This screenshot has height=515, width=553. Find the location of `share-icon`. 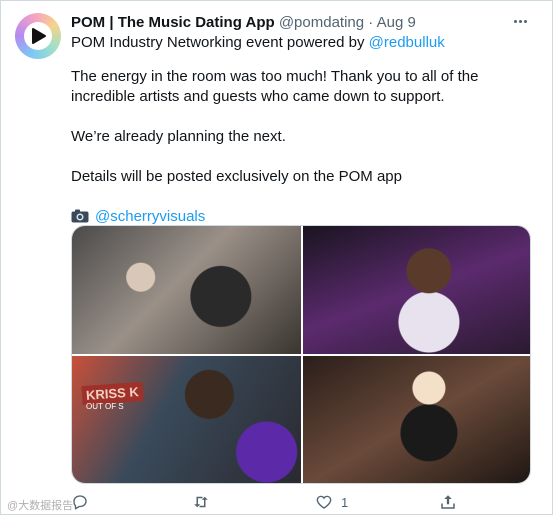

share-icon is located at coordinates (448, 502).